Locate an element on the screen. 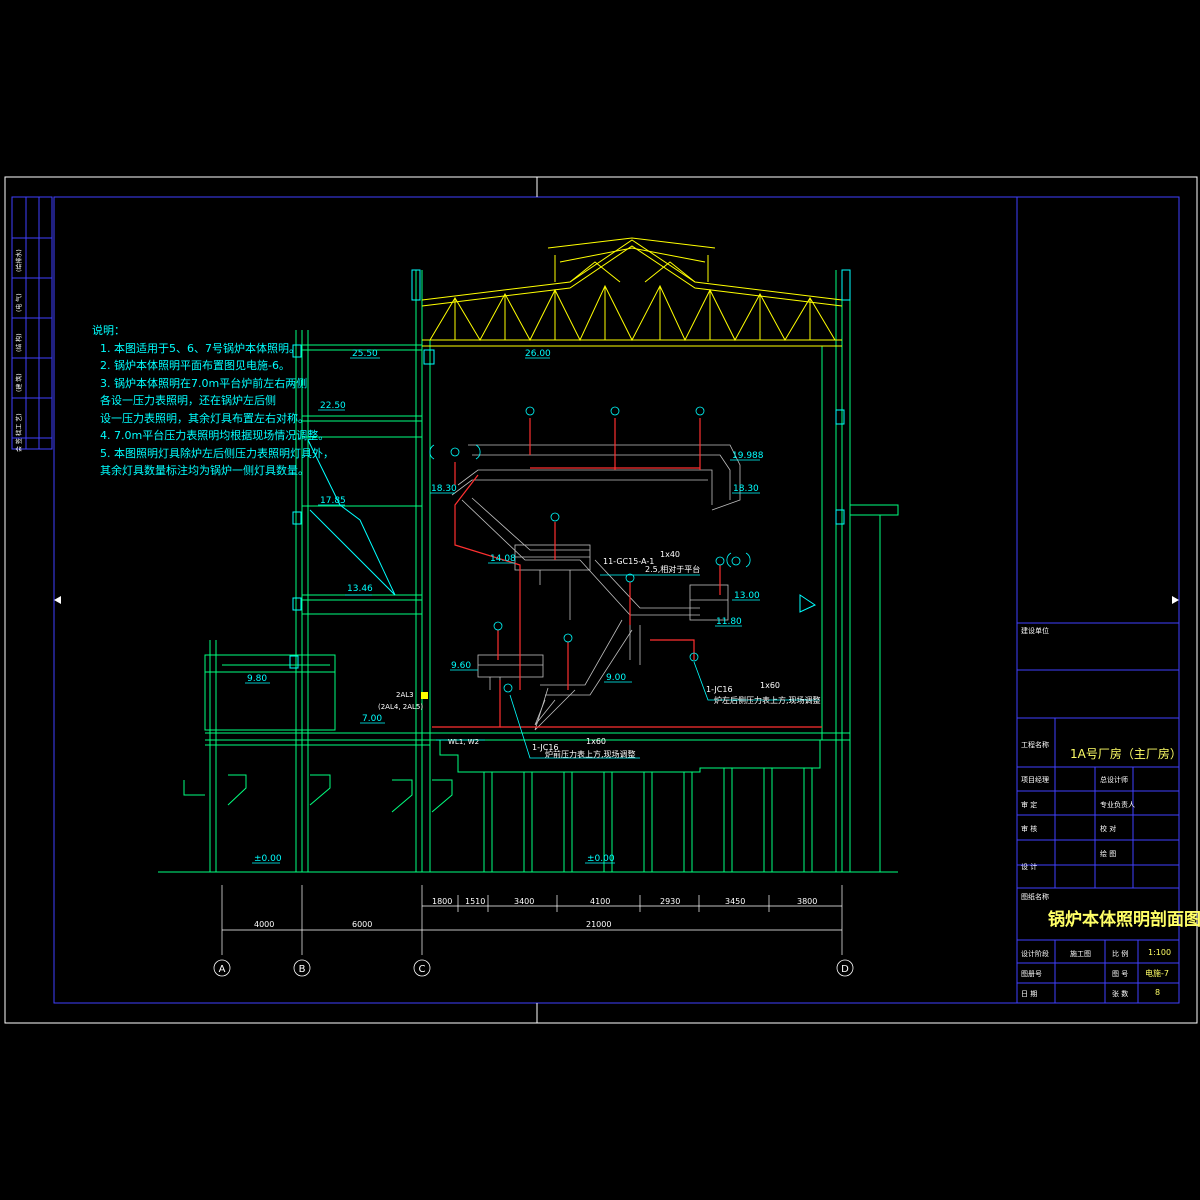  project-name: 1A号厂房（主厂房） is located at coordinates (1126, 754).